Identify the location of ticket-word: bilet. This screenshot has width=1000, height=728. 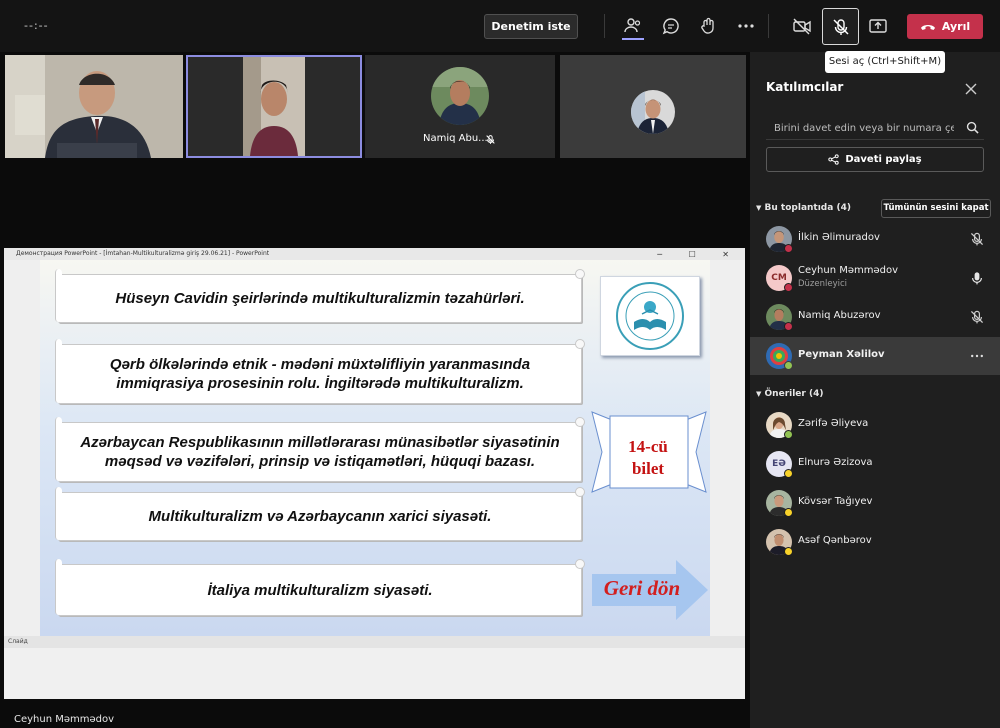
(648, 468).